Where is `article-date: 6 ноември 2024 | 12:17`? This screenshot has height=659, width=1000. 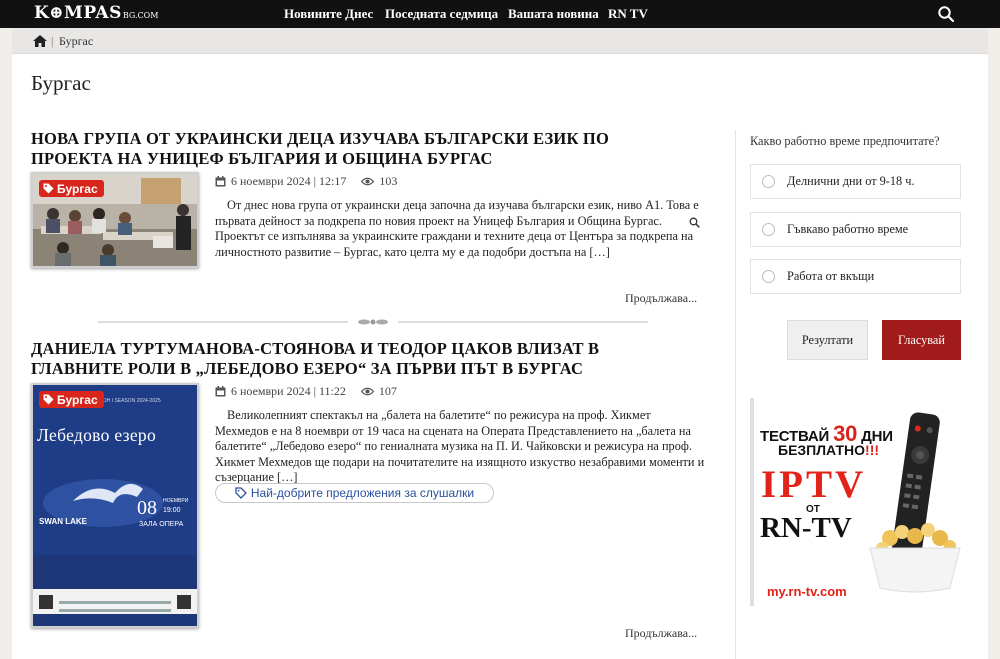 article-date: 6 ноември 2024 | 12:17 is located at coordinates (289, 181).